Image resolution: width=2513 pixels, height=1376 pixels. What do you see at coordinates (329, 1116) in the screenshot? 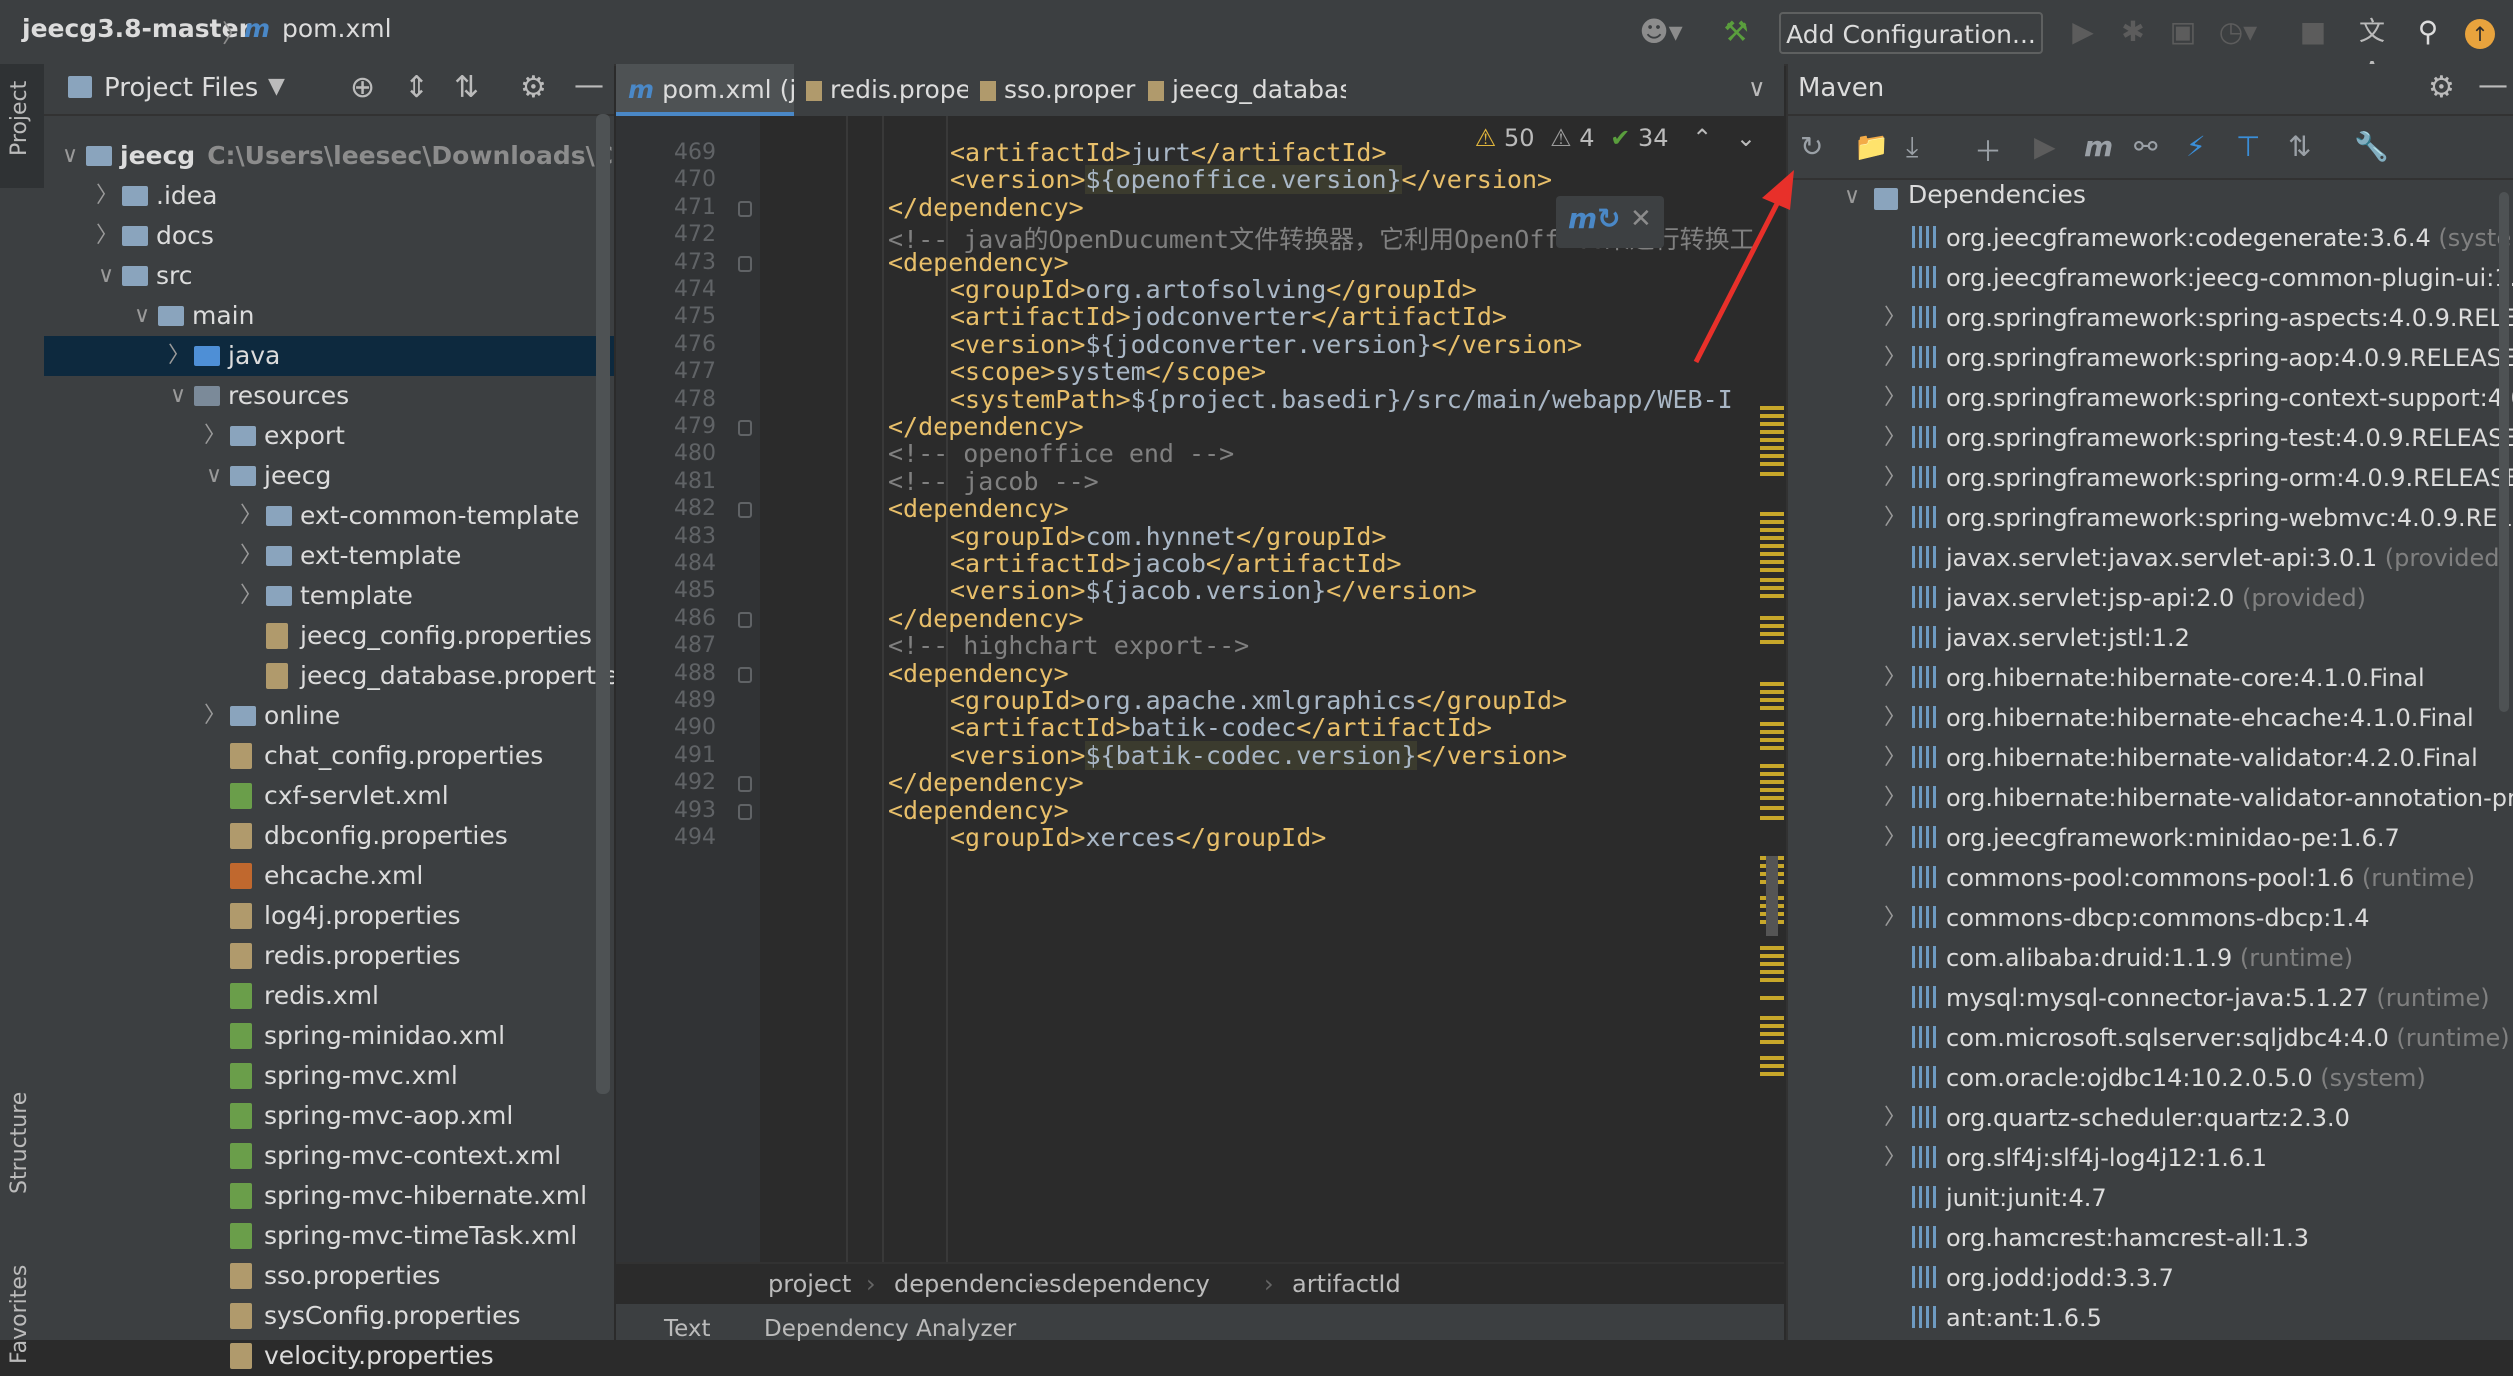
I see `tree-item-spring-mvc-aop-xml: spring-mvc-aop.xml` at bounding box center [329, 1116].